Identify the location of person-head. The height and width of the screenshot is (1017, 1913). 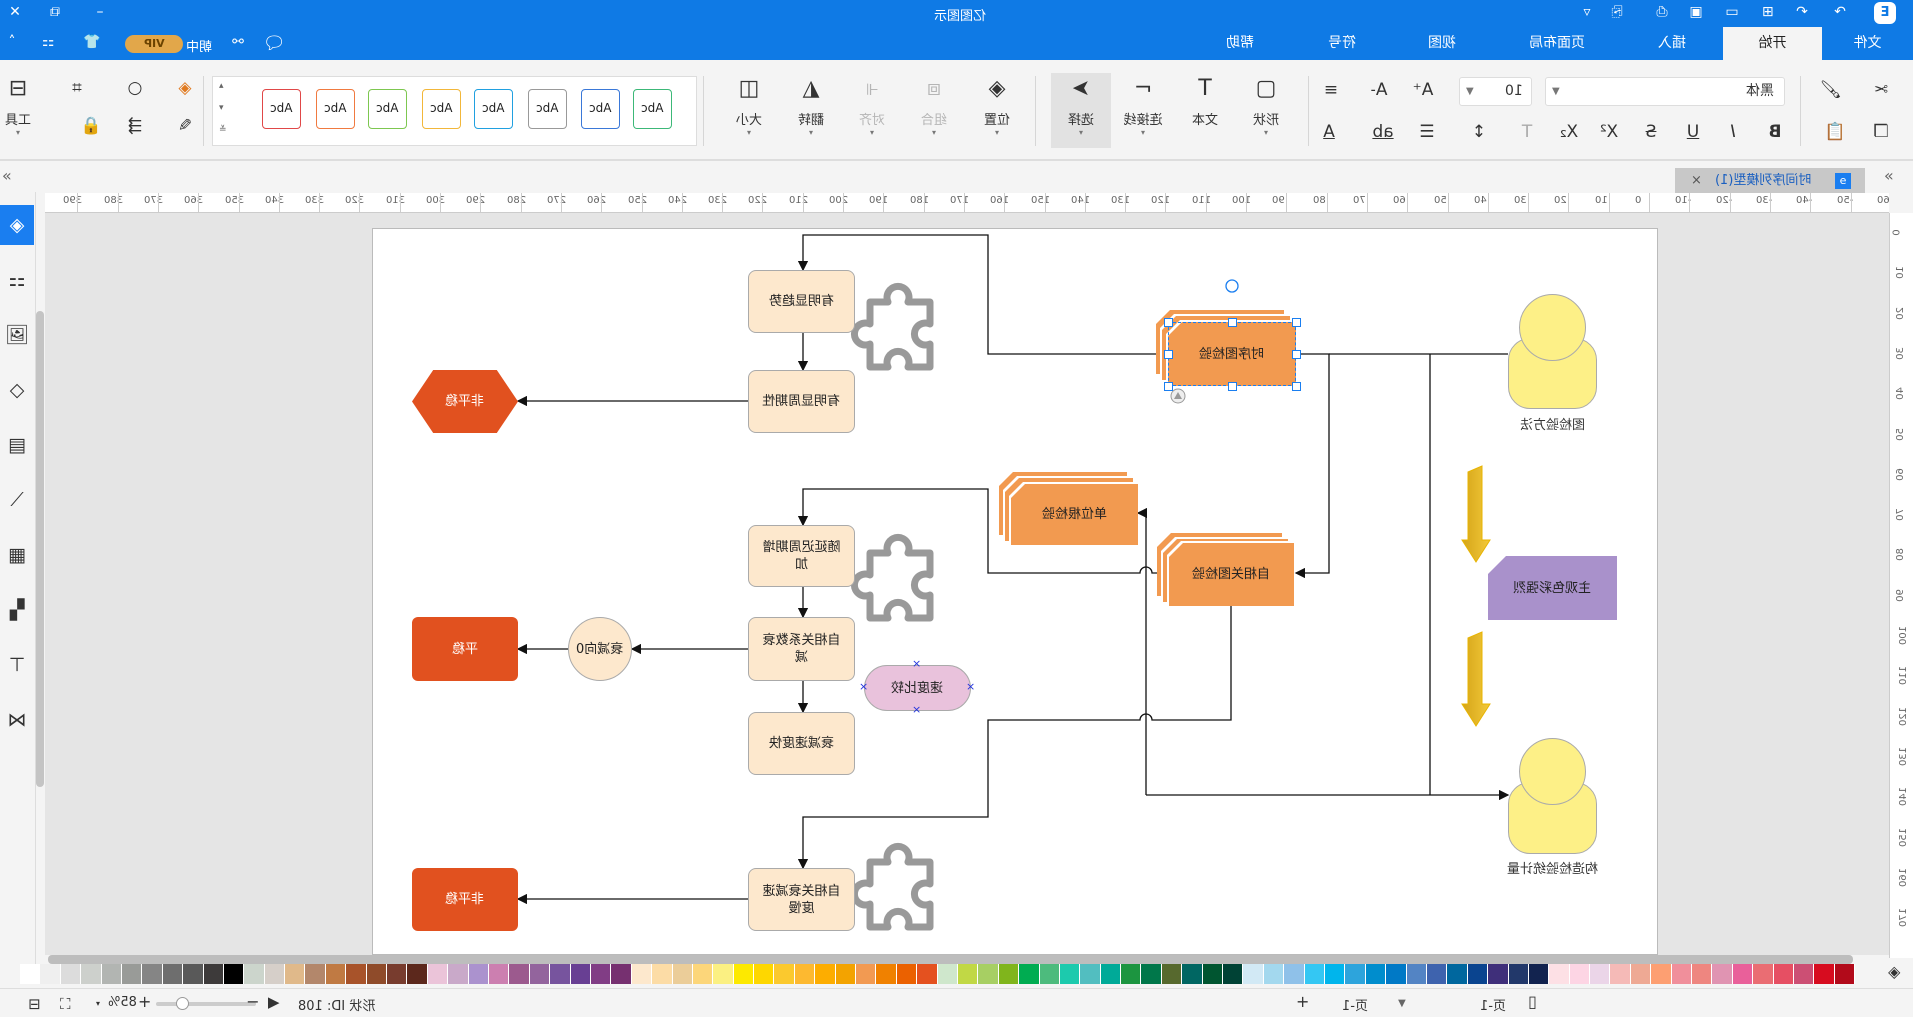
(1552, 327).